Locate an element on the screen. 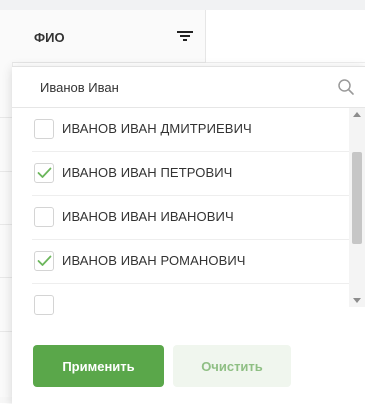  filter-option-label: ИВАНОВ ИВАН РОМАНОВИЧ is located at coordinates (154, 260).